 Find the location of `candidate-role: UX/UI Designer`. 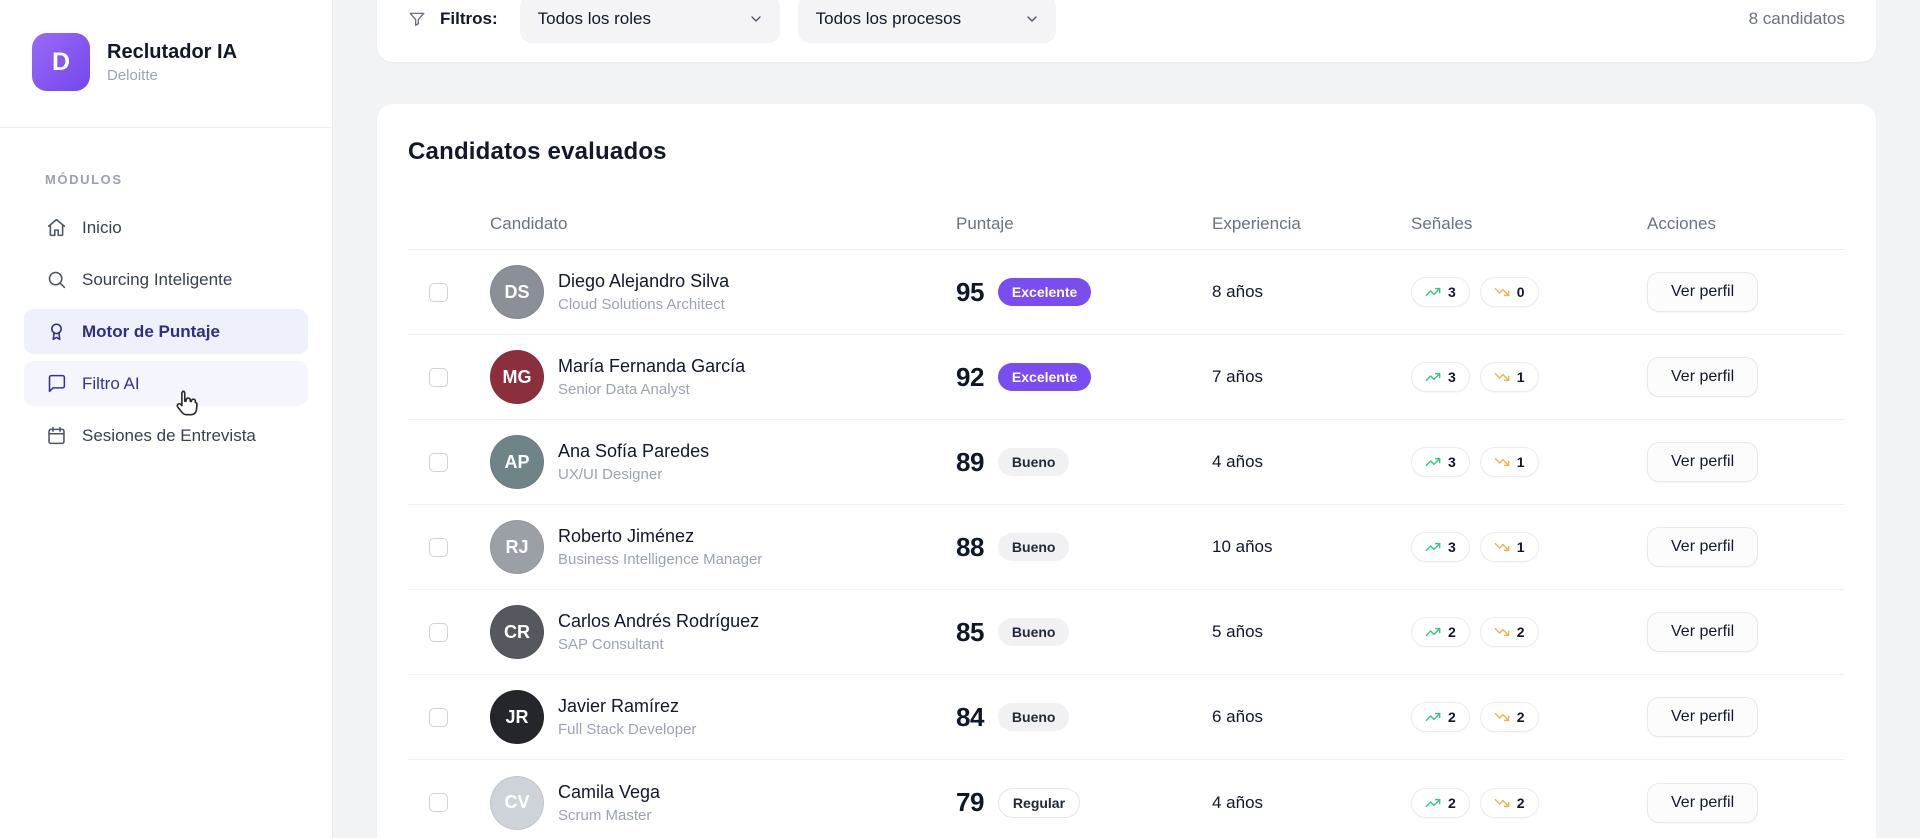

candidate-role: UX/UI Designer is located at coordinates (610, 474).